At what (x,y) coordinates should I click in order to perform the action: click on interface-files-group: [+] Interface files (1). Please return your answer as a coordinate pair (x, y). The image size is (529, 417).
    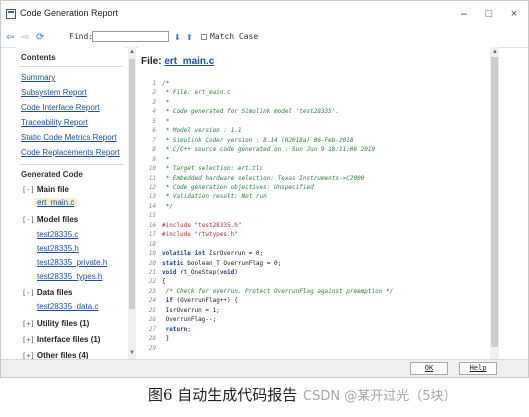
    Looking at the image, I should click on (61, 339).